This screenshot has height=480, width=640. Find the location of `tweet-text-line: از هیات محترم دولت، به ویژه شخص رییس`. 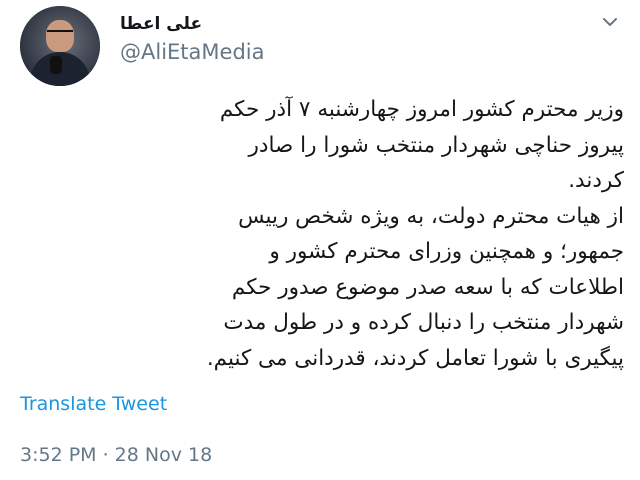

tweet-text-line: از هیات محترم دولت، به ویژه شخص رییس is located at coordinates (431, 216).